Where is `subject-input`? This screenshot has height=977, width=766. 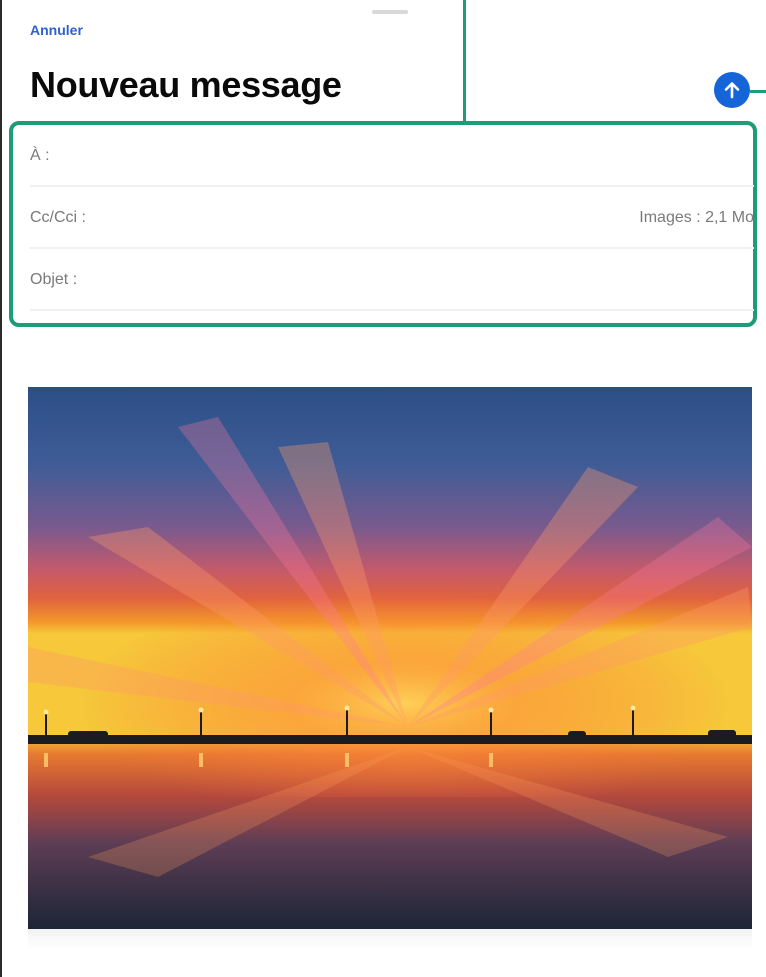 subject-input is located at coordinates (437, 280).